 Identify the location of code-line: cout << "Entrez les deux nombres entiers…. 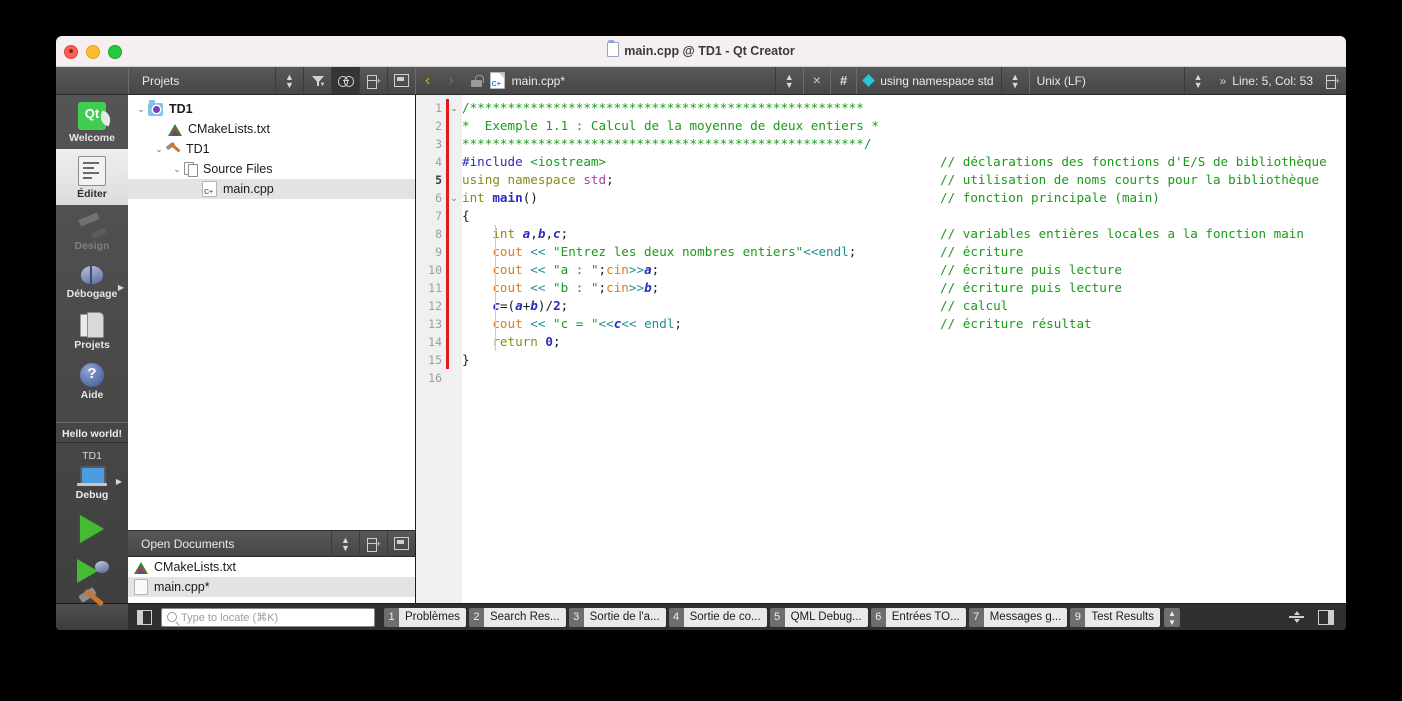
(904, 252).